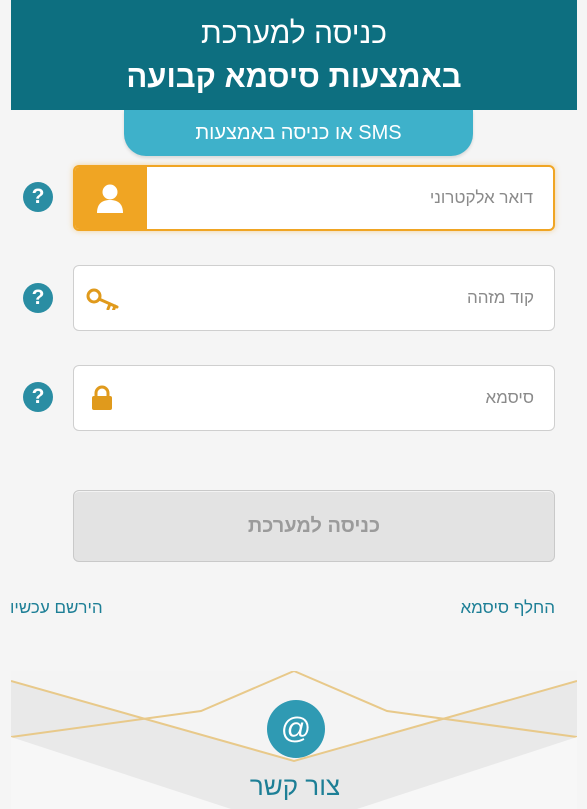  What do you see at coordinates (102, 397) in the screenshot?
I see `lock-icon` at bounding box center [102, 397].